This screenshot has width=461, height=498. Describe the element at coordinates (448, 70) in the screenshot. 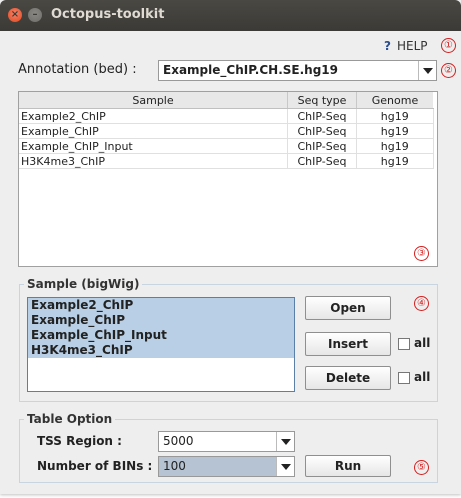

I see `marker-2: ②` at that location.